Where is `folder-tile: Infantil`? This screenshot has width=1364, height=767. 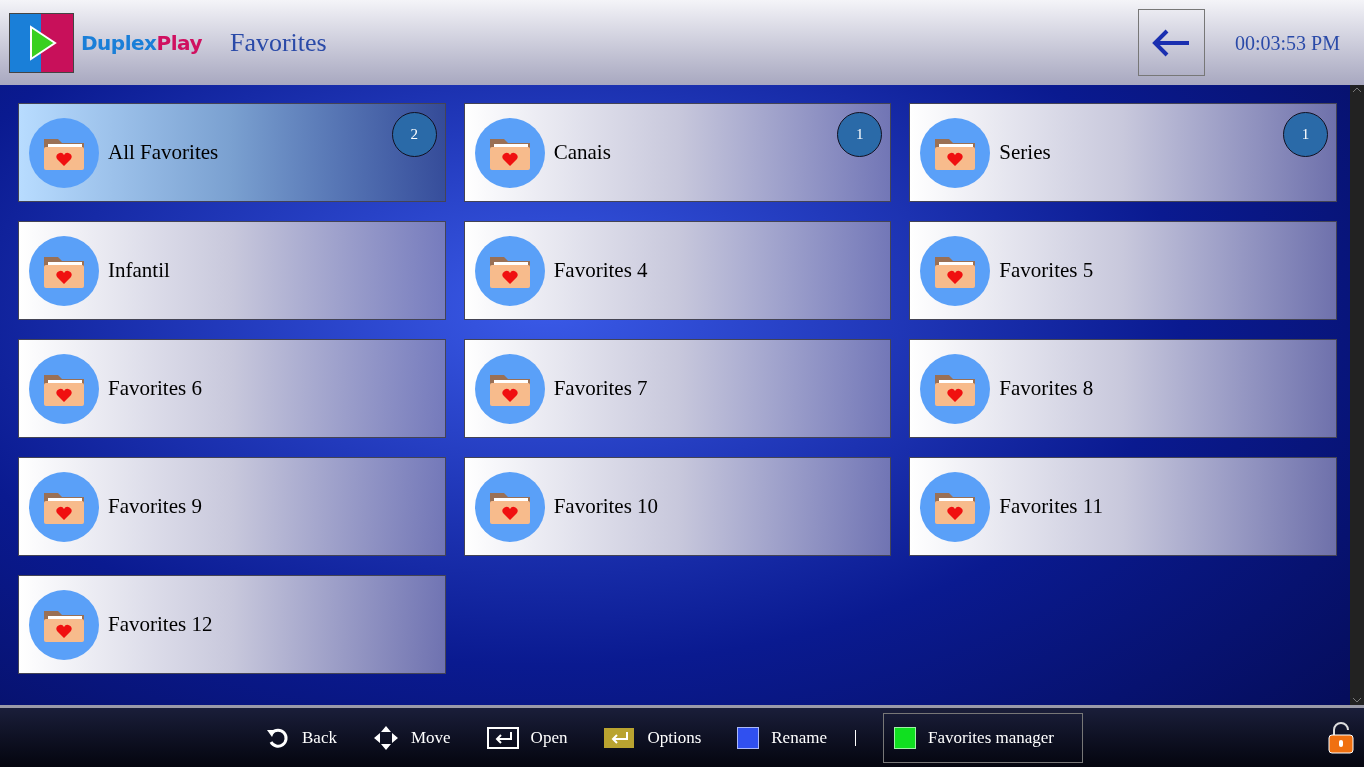
folder-tile: Infantil is located at coordinates (232, 270).